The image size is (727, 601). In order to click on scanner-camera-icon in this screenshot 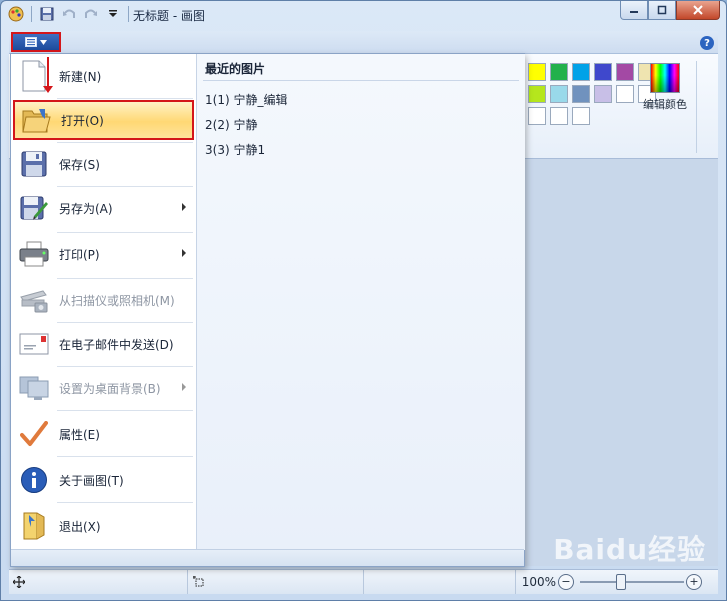, I will do `click(34, 300)`.